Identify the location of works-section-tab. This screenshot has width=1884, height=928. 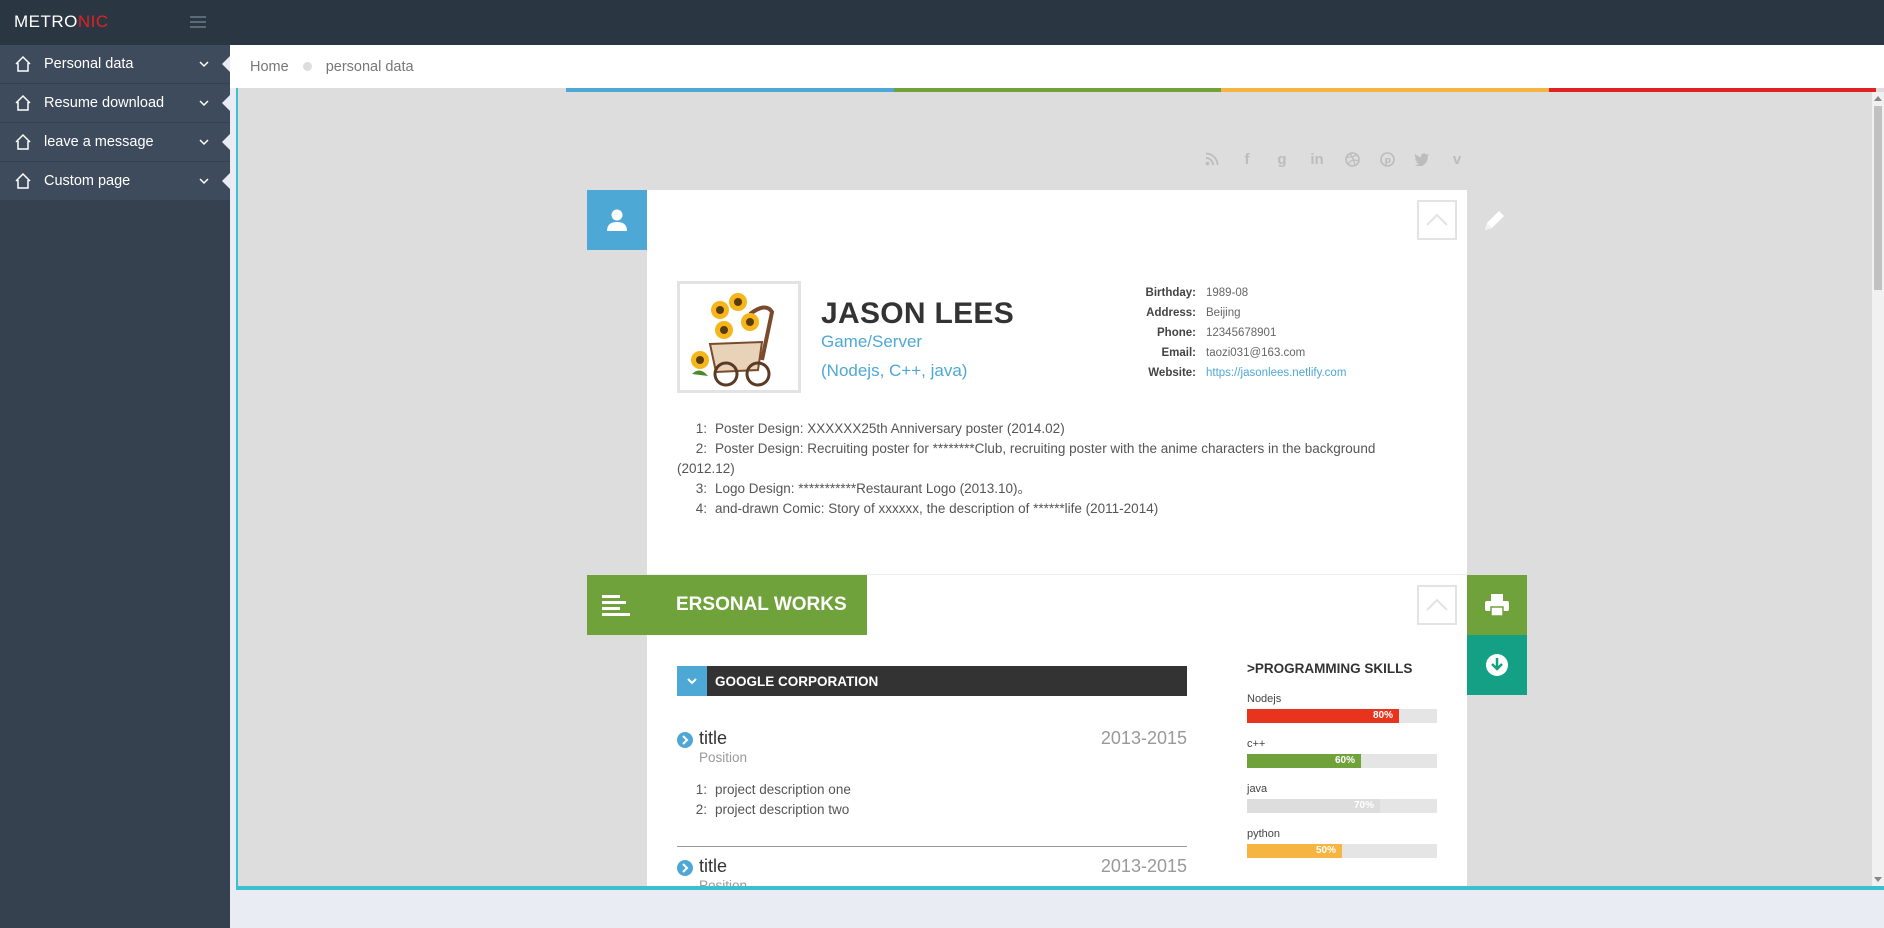
(617, 605).